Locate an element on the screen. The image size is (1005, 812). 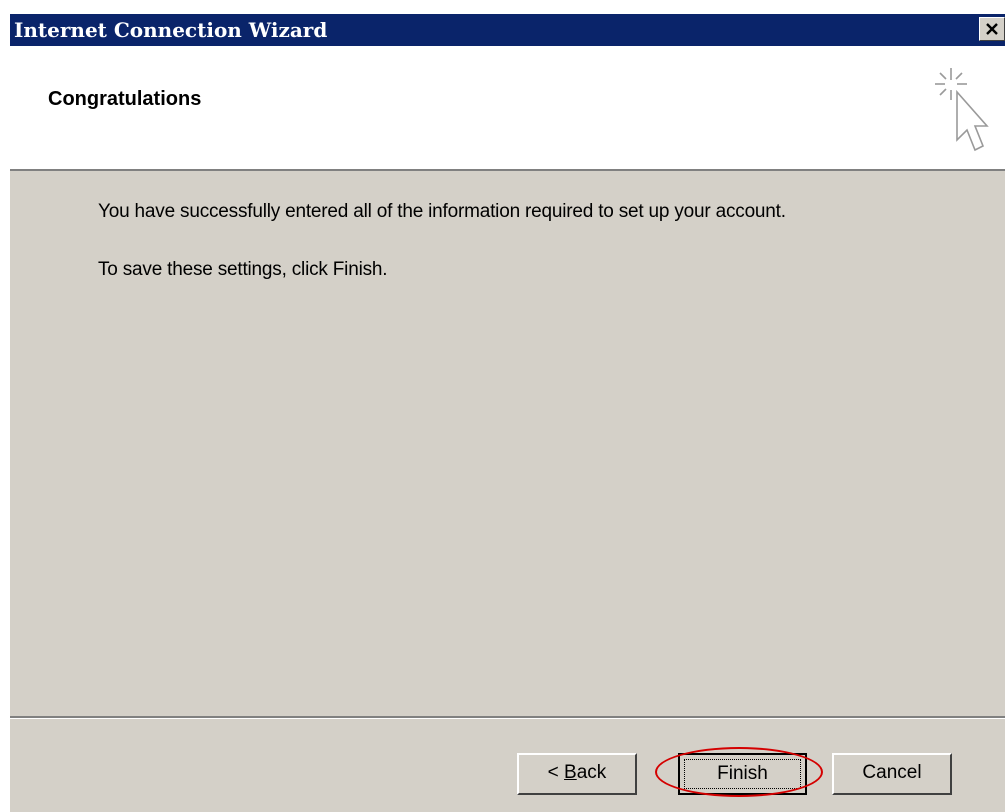
finish-button: Finish is located at coordinates (742, 774).